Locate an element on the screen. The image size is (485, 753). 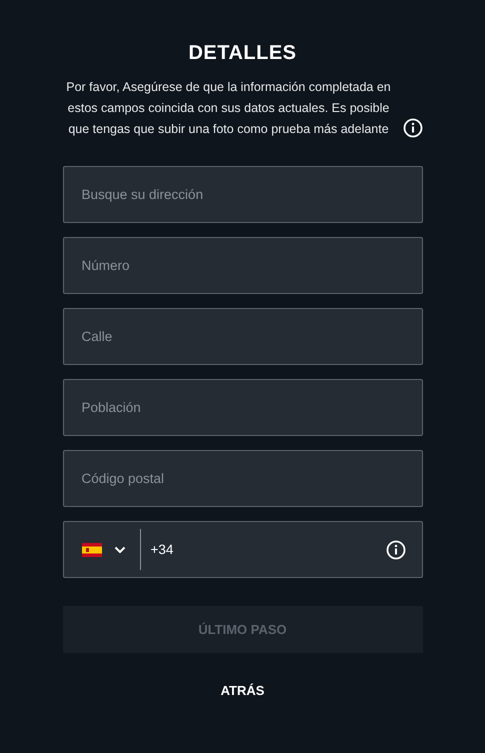
input-field: Población is located at coordinates (242, 407).